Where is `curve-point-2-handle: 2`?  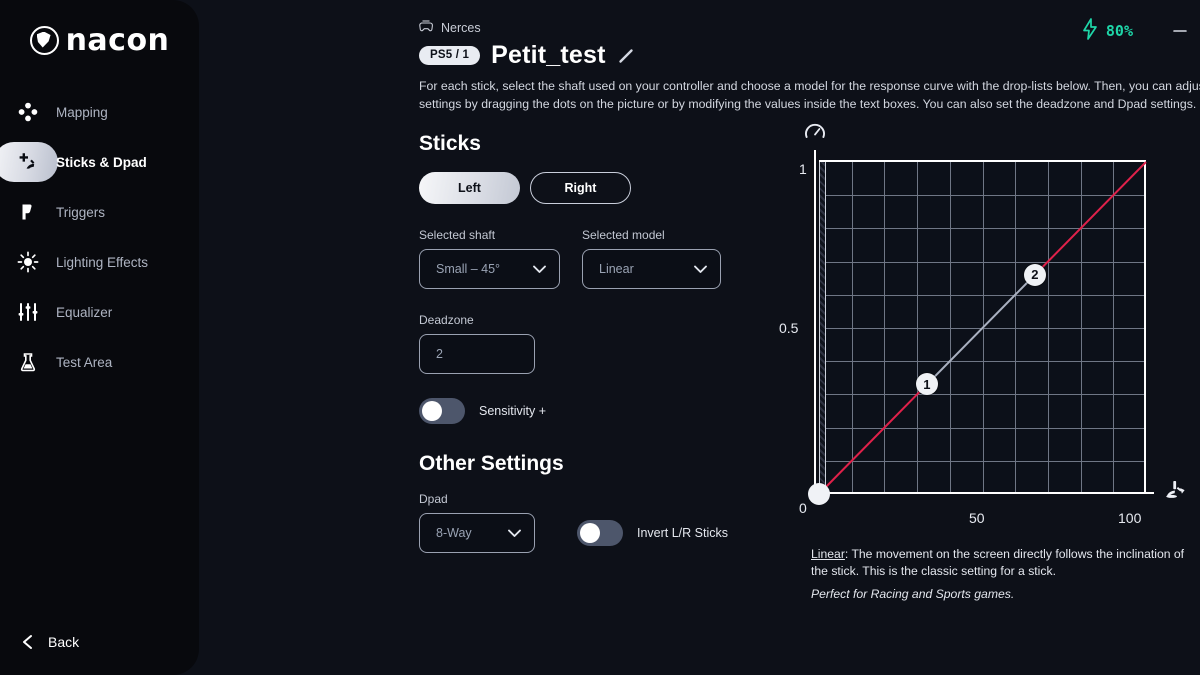
curve-point-2-handle: 2 is located at coordinates (1034, 274).